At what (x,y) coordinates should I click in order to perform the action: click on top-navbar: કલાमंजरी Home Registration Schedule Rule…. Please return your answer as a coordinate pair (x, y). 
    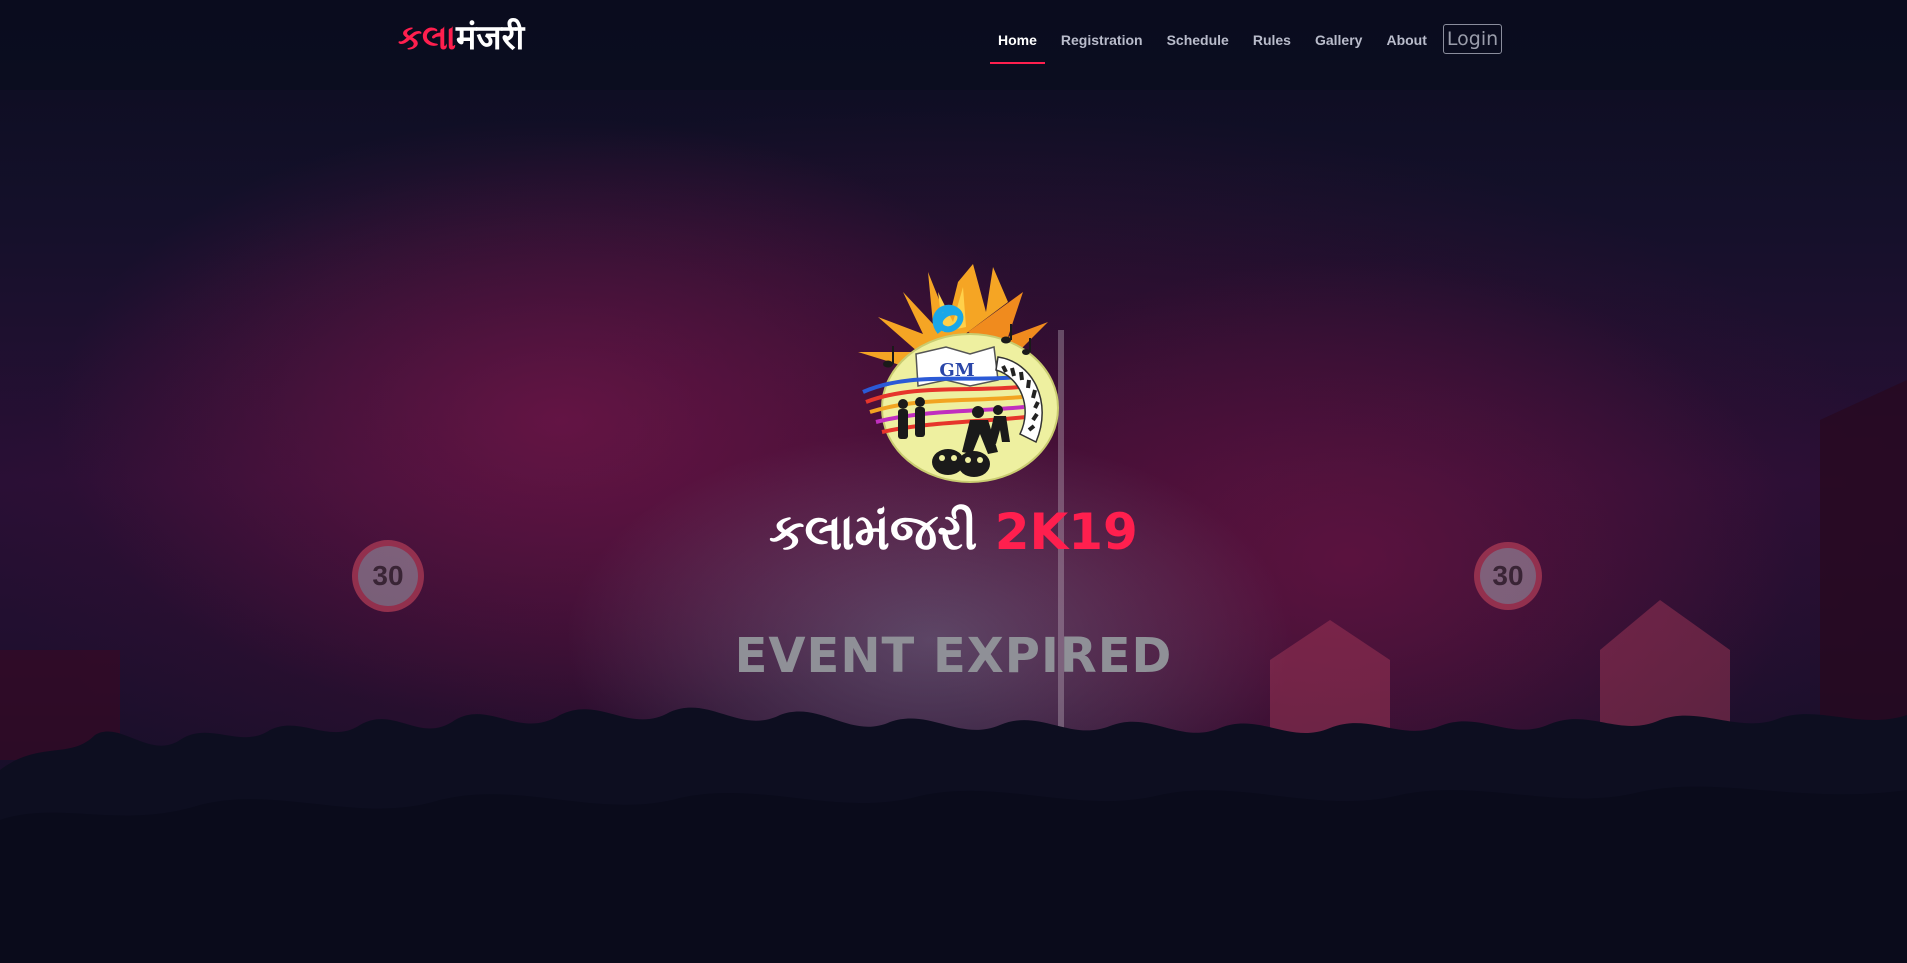
    Looking at the image, I should click on (953, 45).